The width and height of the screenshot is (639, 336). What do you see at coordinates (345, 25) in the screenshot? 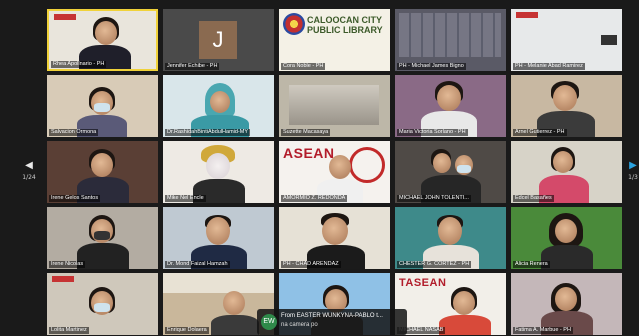
I see `virtual-background-text: CALOOCAN CITY PUBLIC LIBRARY` at bounding box center [345, 25].